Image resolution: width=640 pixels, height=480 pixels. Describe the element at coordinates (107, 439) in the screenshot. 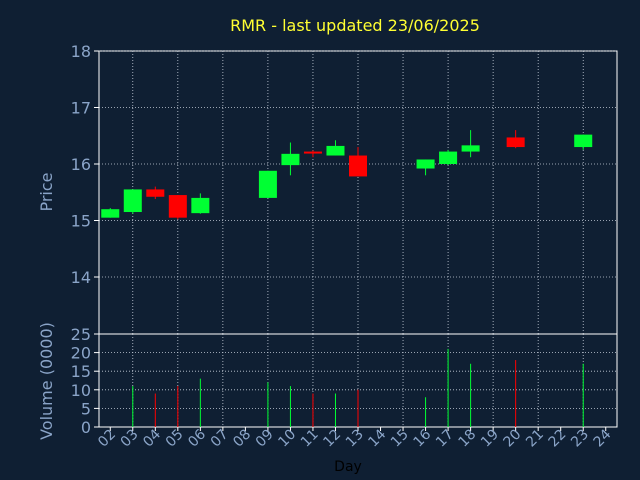

I see `x-tick-label: 02` at that location.